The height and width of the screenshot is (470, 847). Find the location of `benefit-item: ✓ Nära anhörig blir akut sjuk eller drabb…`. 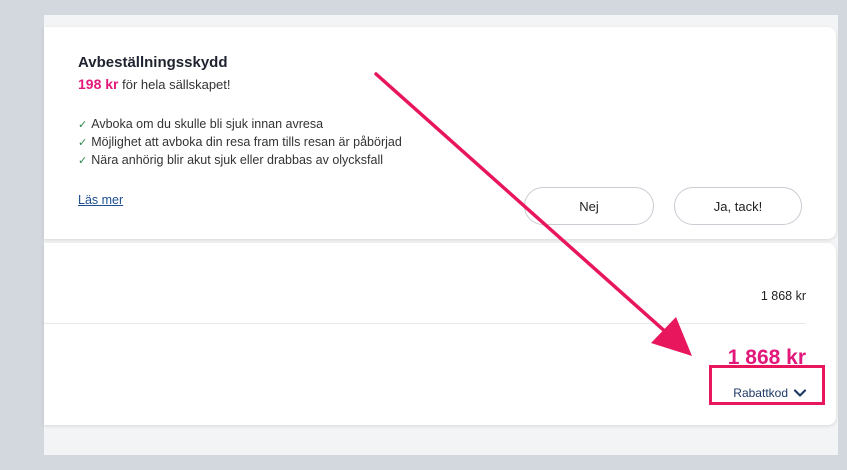

benefit-item: ✓ Nära anhörig blir akut sjuk eller drabb… is located at coordinates (231, 160).